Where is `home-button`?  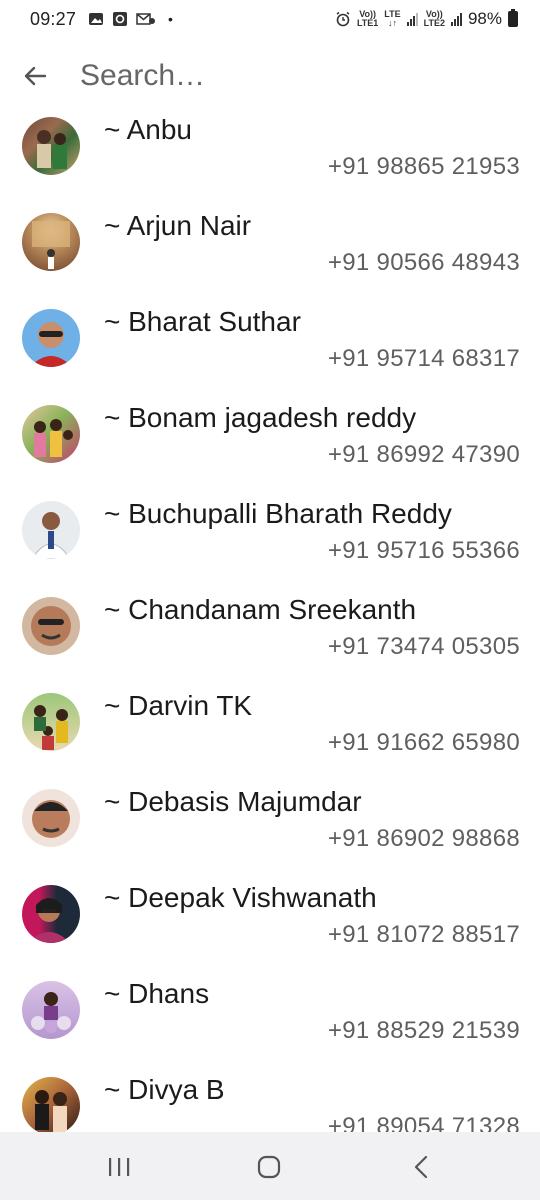
home-button is located at coordinates (269, 1167).